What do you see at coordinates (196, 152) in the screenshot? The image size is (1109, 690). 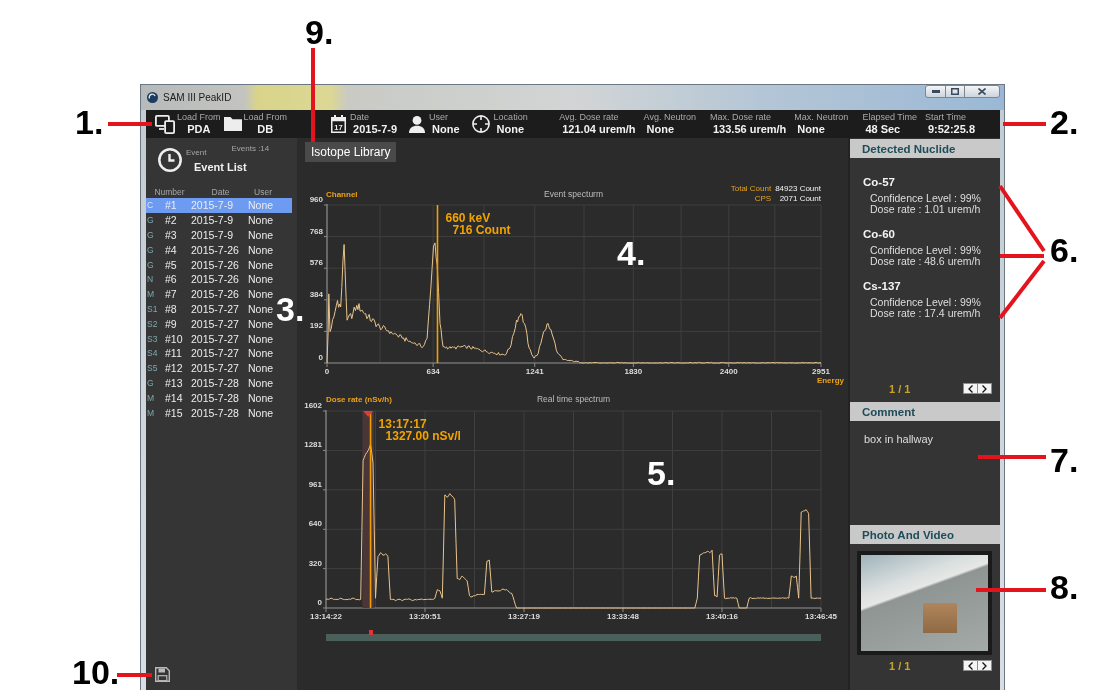 I see `panel-caption: Event` at bounding box center [196, 152].